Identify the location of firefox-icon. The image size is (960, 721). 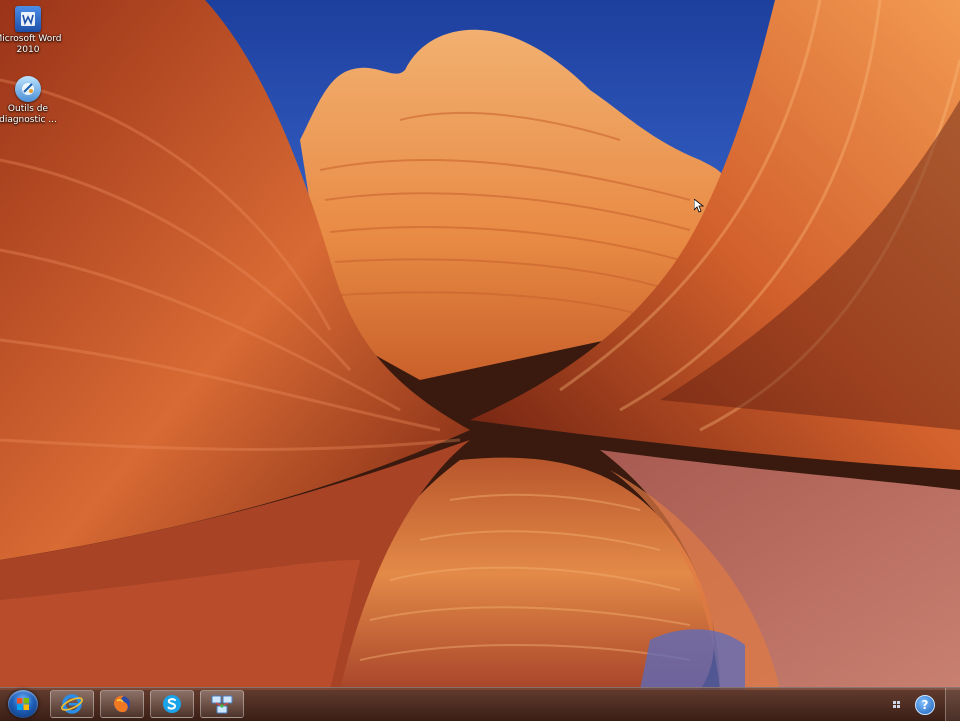
(122, 704).